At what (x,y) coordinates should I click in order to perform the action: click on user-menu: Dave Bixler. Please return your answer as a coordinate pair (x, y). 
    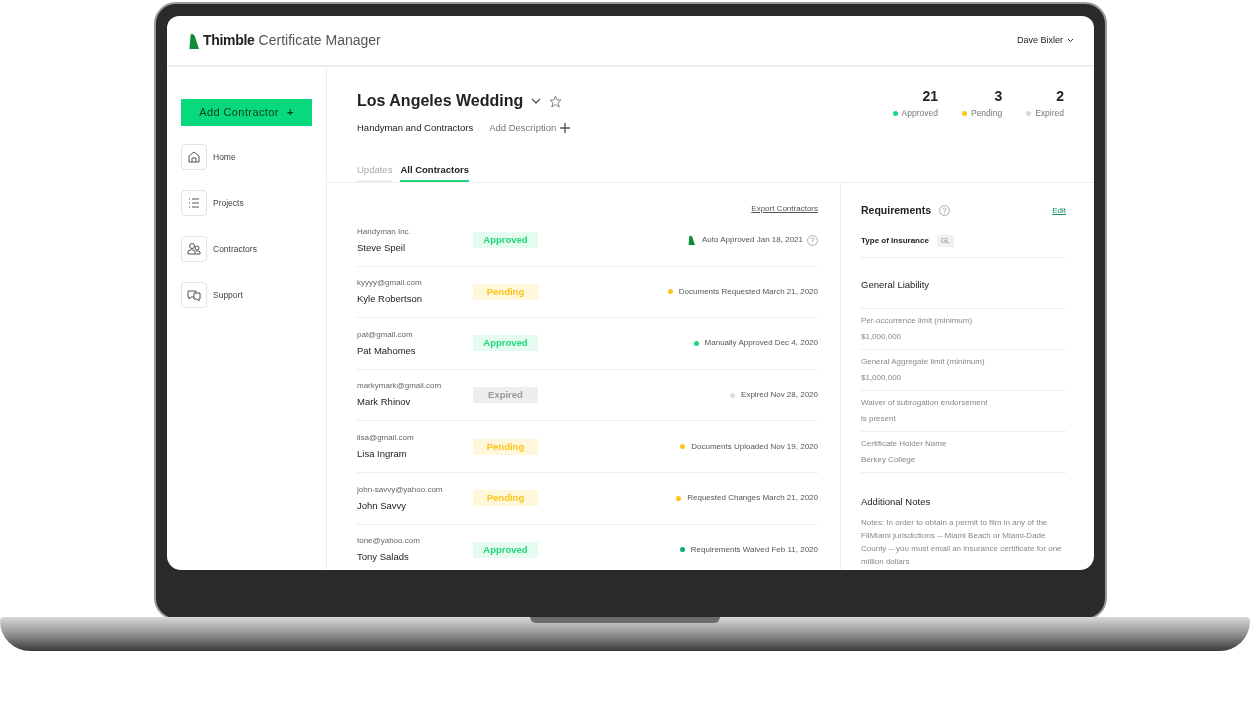
    Looking at the image, I should click on (1045, 40).